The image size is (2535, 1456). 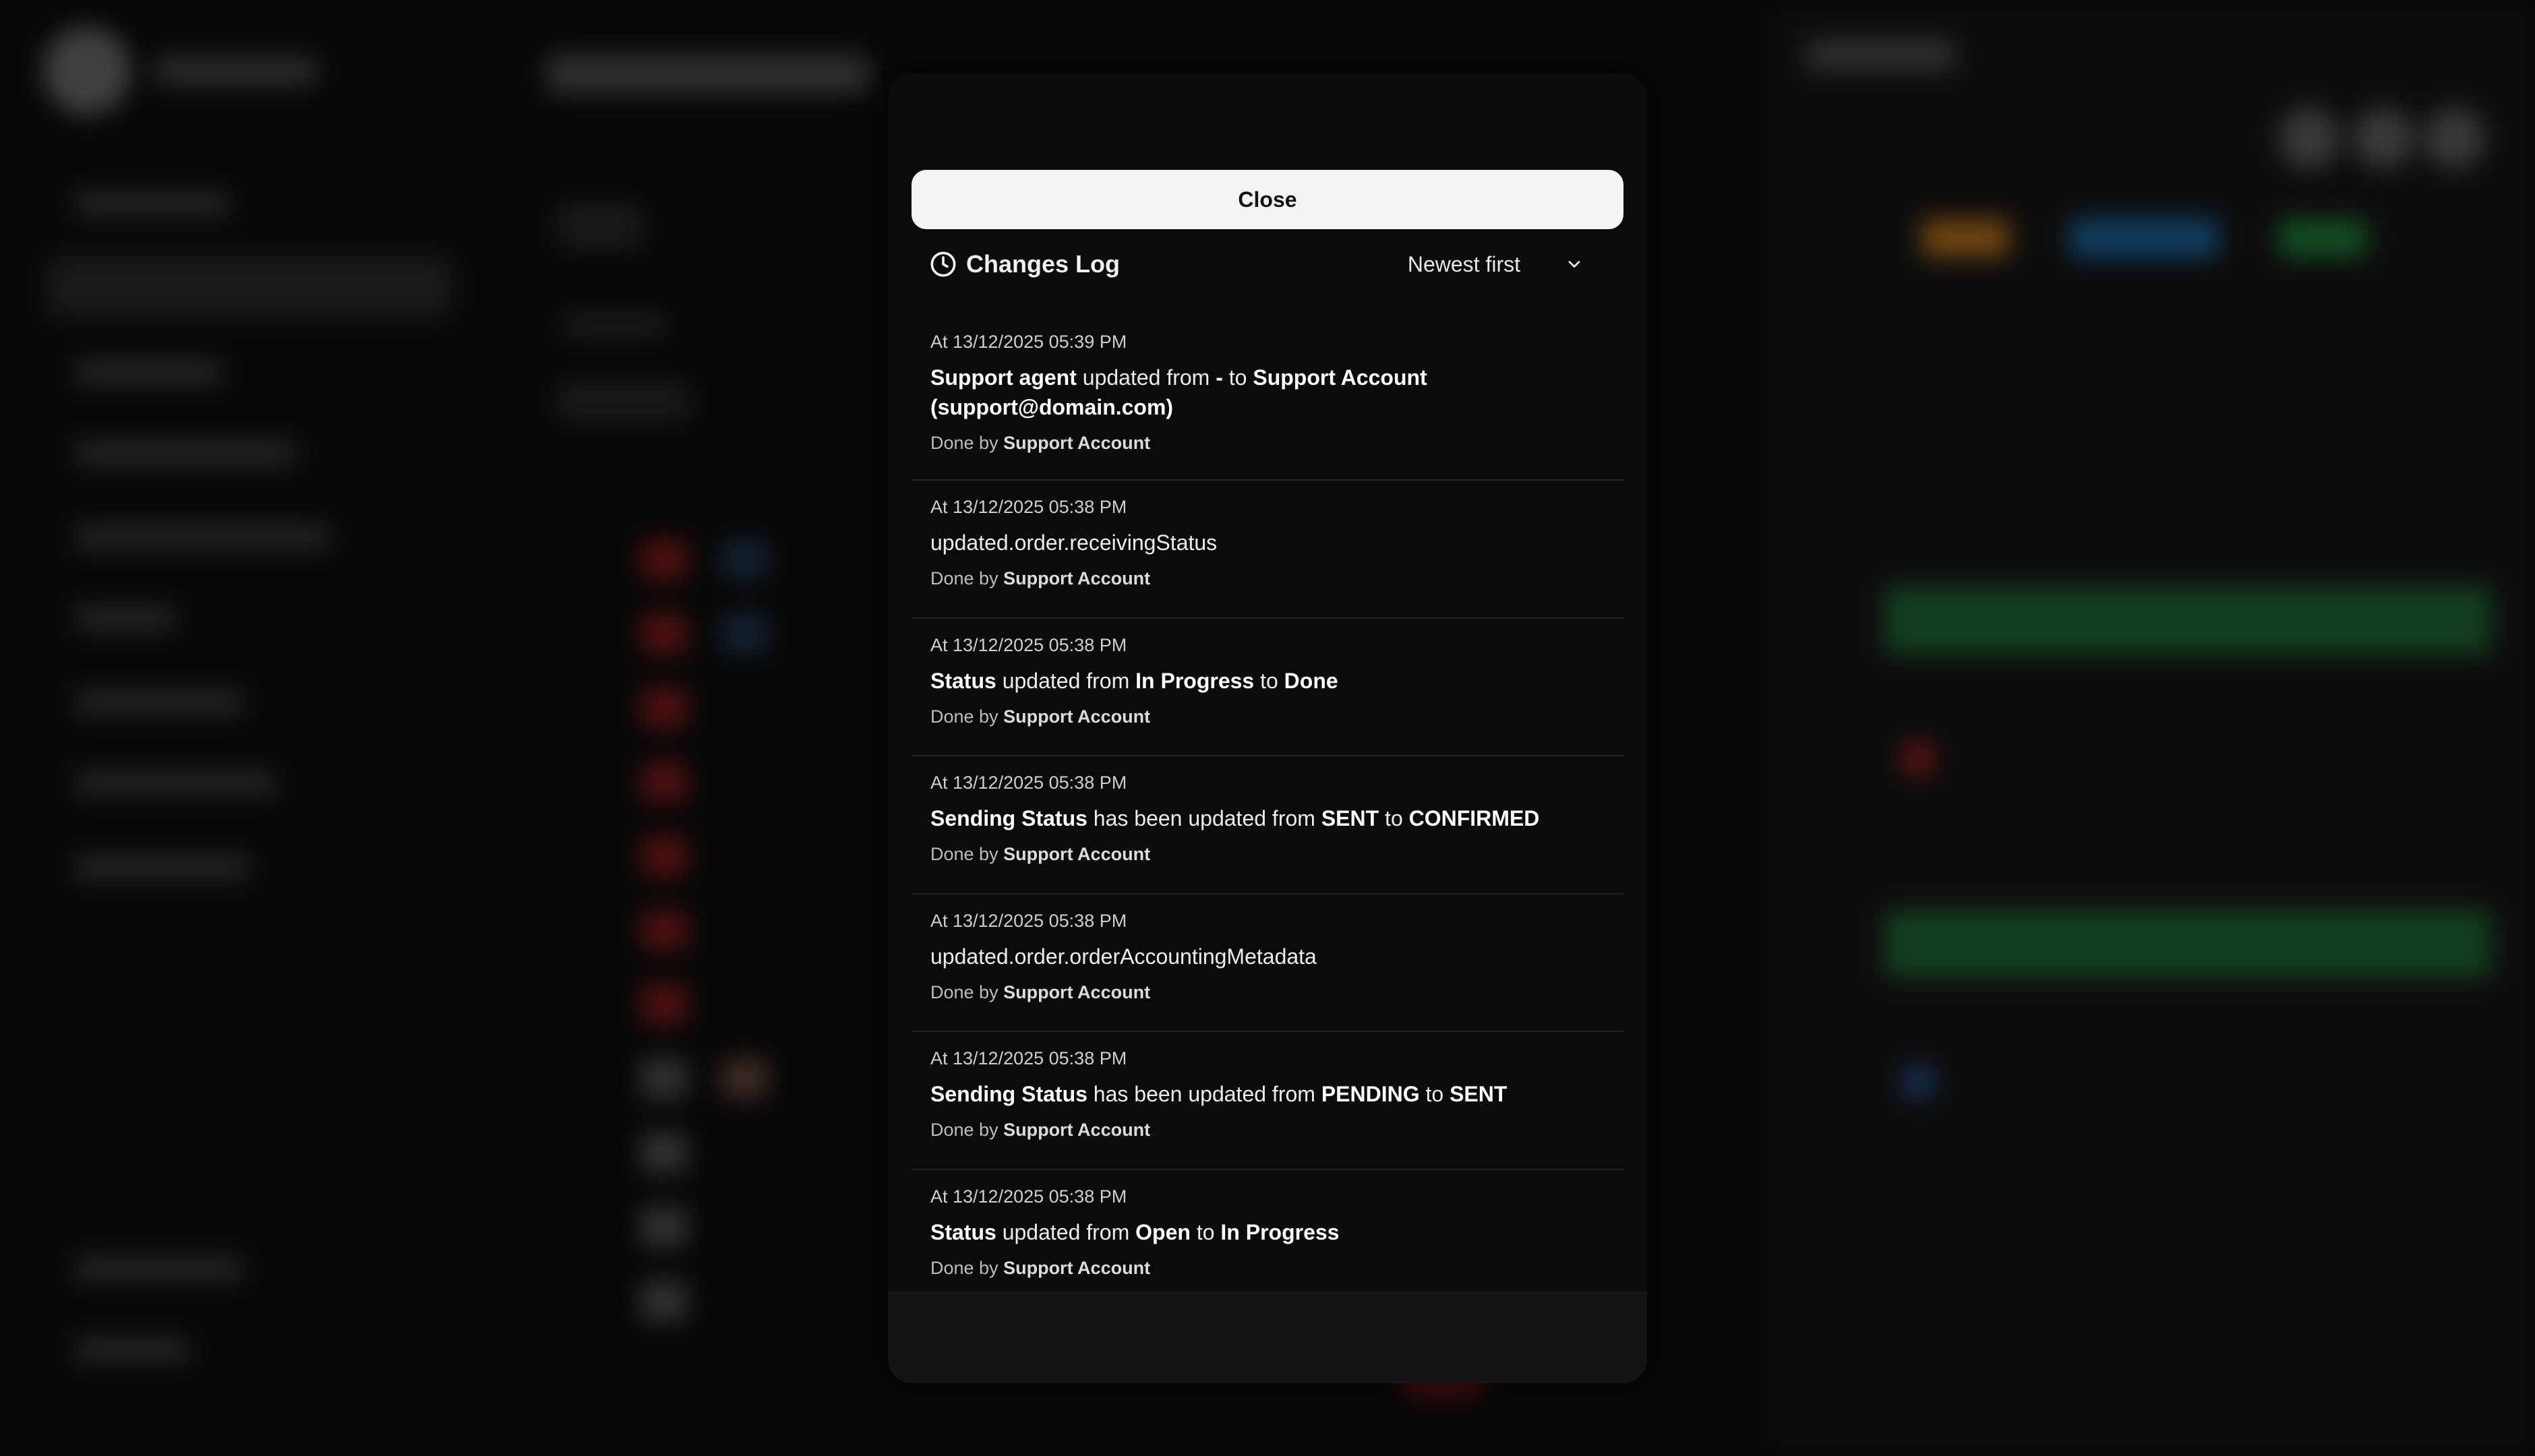 I want to click on log-entry-text: updated.order.orderAccountingMetadata, so click(x=1123, y=956).